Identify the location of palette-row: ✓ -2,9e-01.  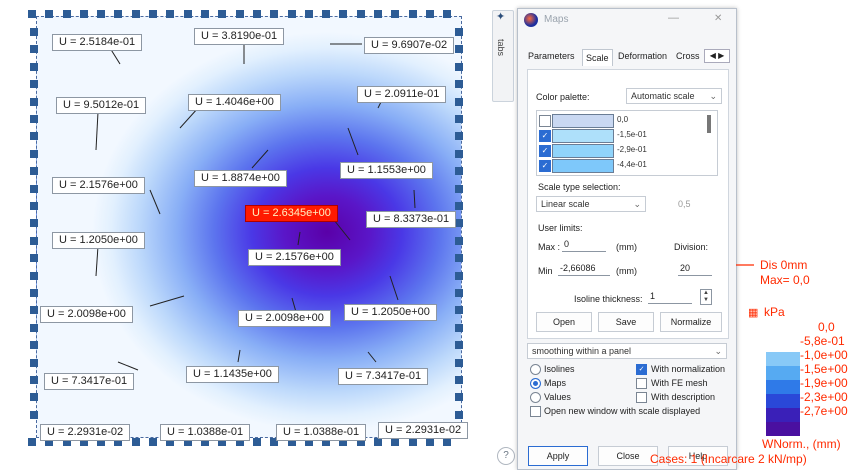
(622, 150).